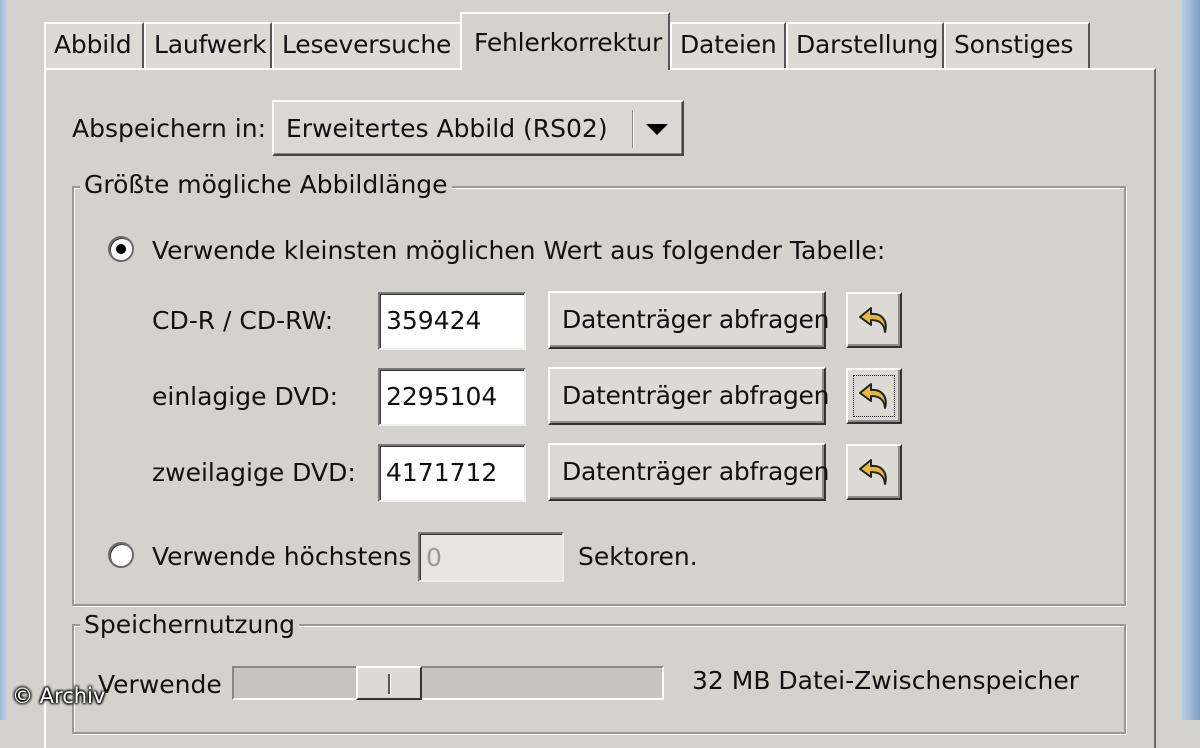 This screenshot has height=748, width=1200. I want to click on window-frame-right, so click(1191, 360).